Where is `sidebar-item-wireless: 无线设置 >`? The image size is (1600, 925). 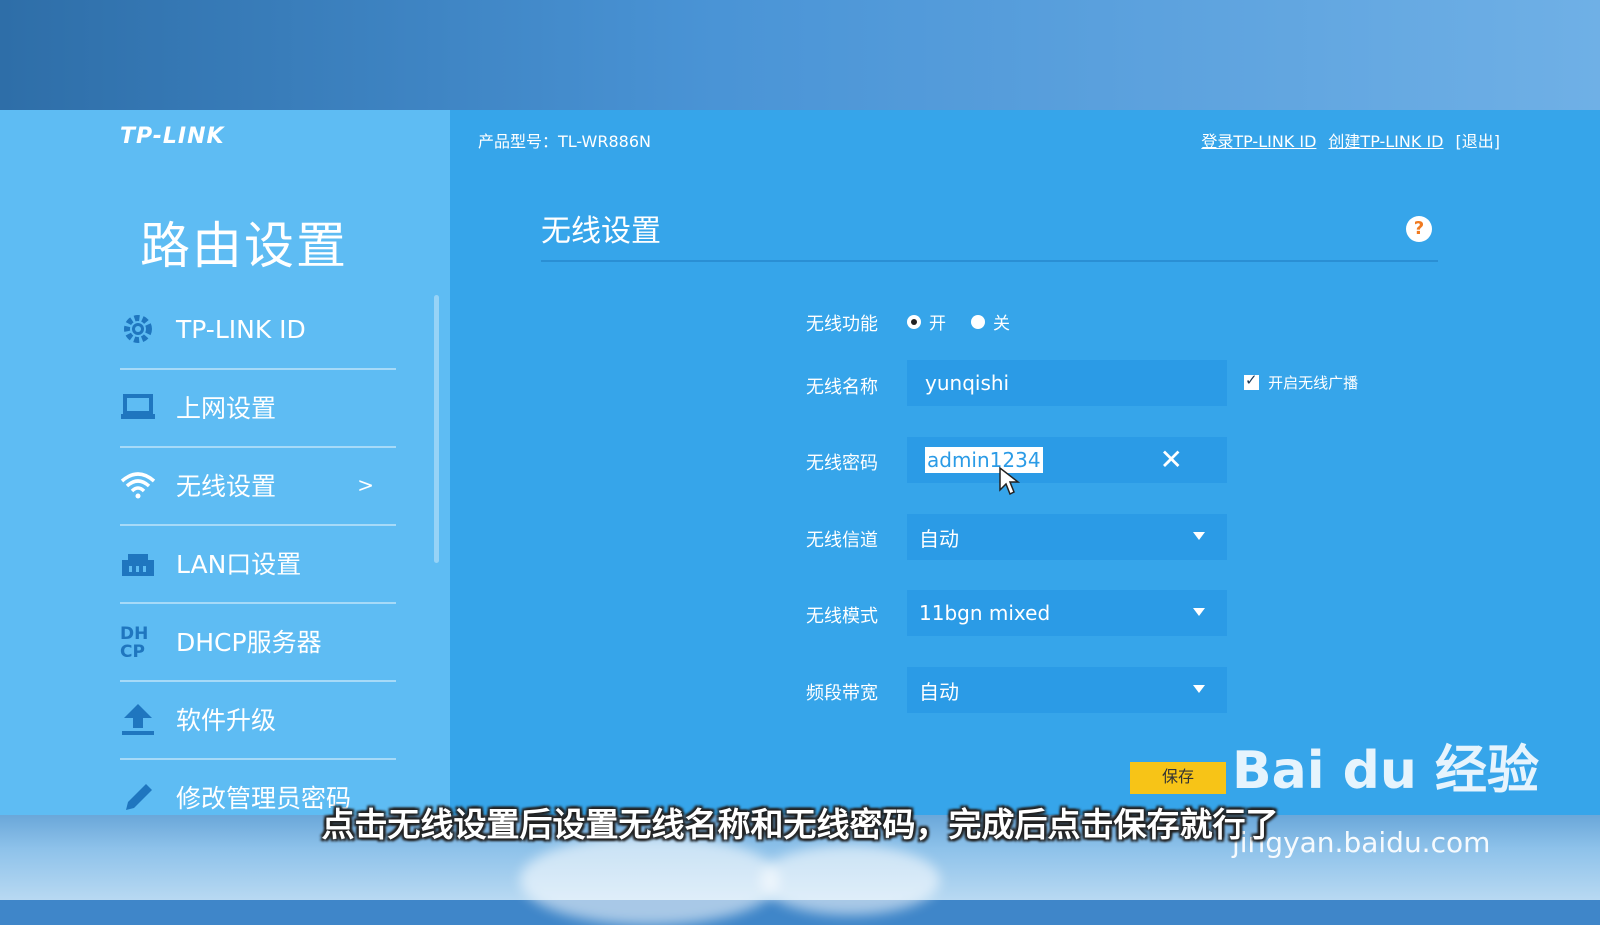
sidebar-item-wireless: 无线设置 > is located at coordinates (258, 486).